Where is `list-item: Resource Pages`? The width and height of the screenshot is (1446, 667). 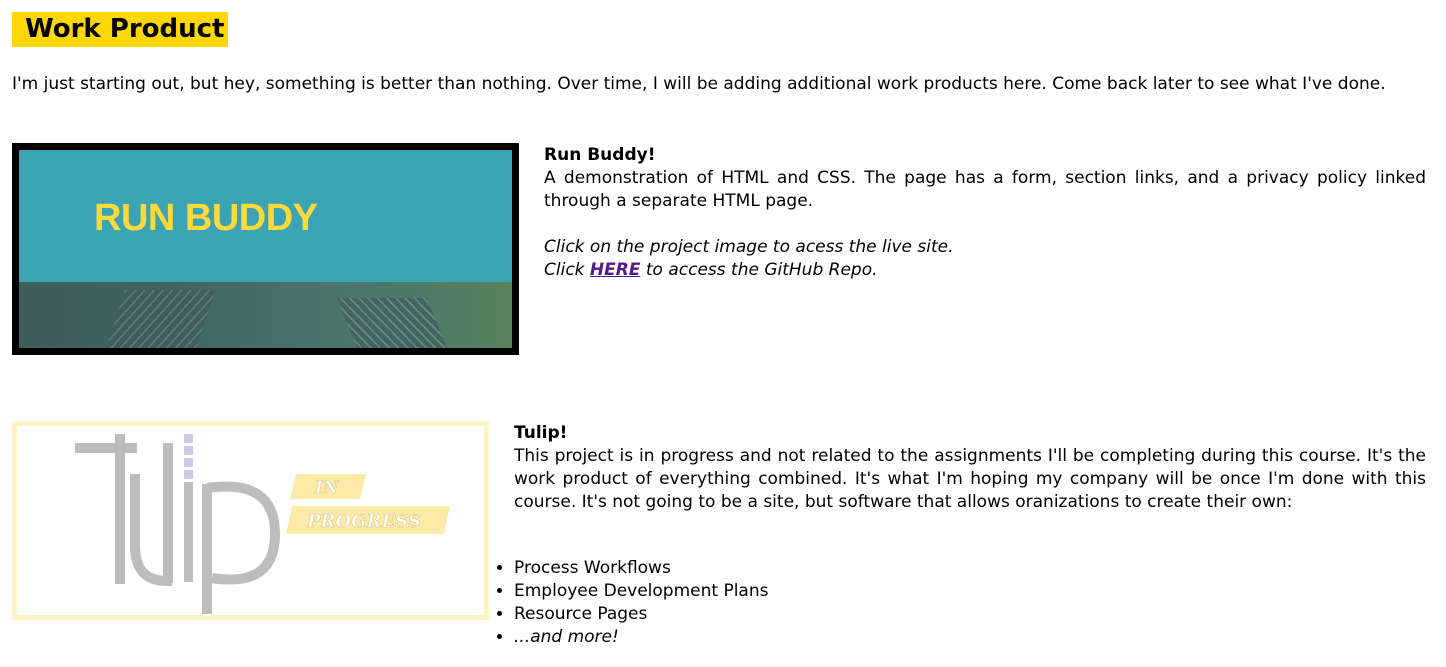 list-item: Resource Pages is located at coordinates (641, 614).